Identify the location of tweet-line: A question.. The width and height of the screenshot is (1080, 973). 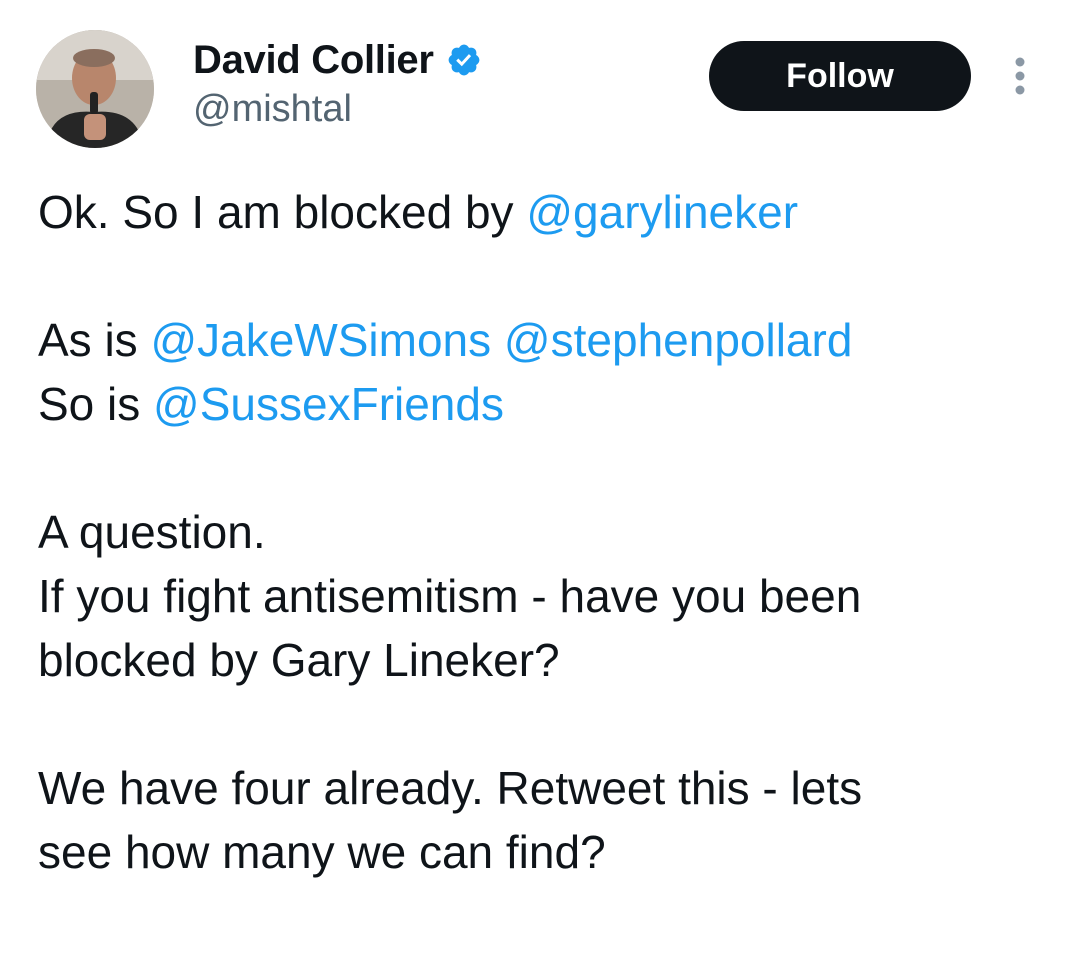
(152, 532).